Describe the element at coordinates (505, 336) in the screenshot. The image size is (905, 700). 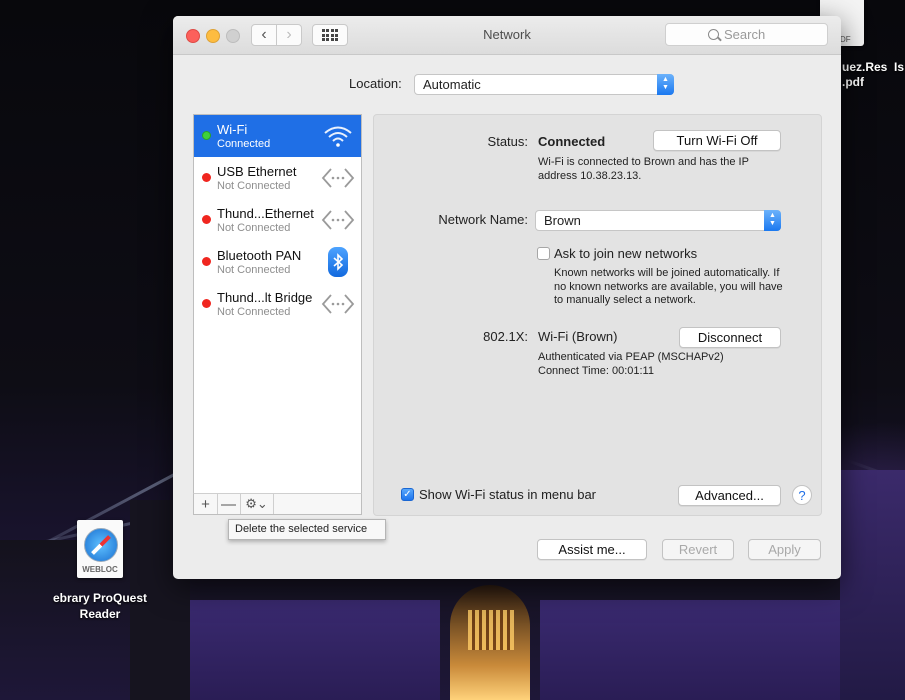
I see `dot1x-label: 802.1X:` at that location.